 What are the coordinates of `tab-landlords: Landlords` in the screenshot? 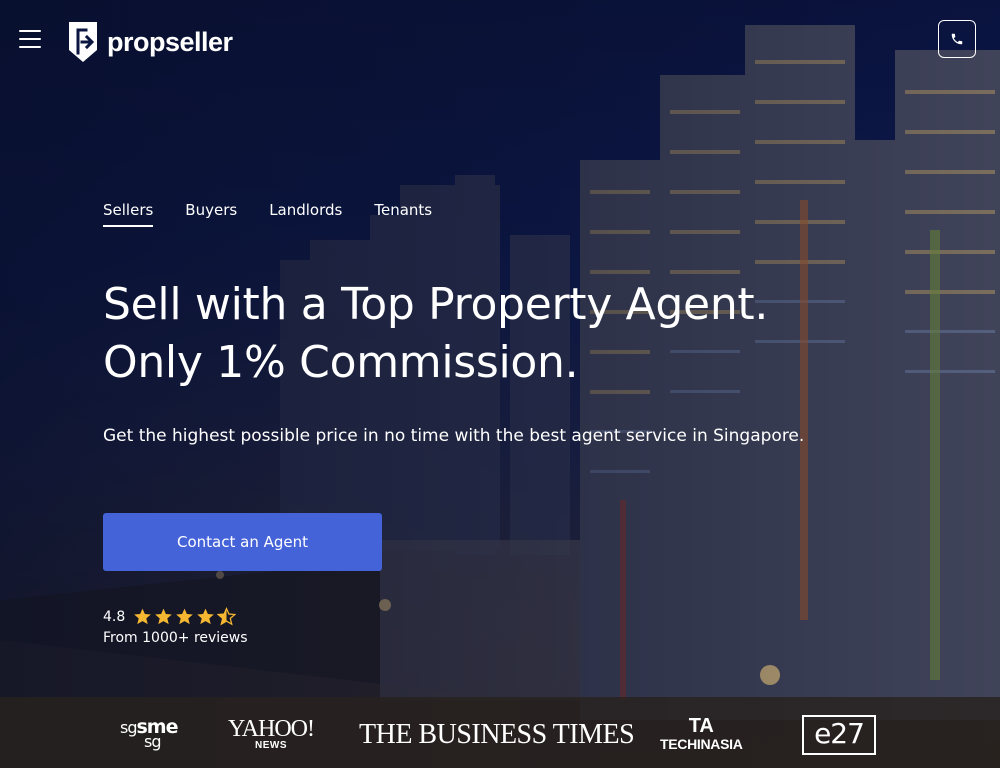 It's located at (305, 214).